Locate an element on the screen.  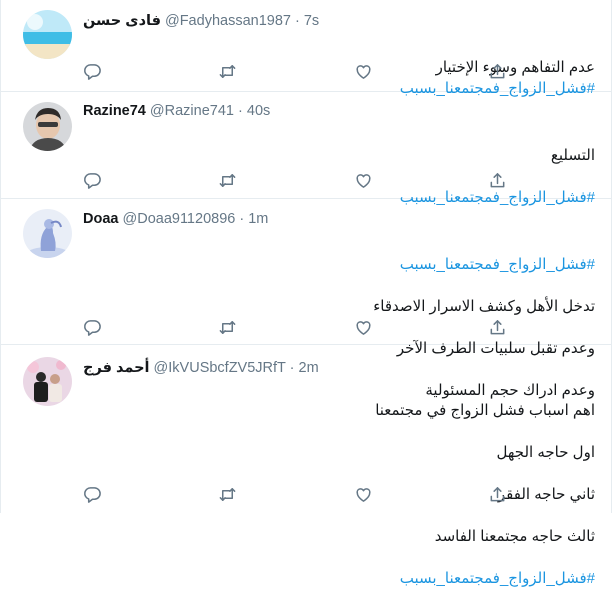
display-name: Doaa is located at coordinates (100, 219).